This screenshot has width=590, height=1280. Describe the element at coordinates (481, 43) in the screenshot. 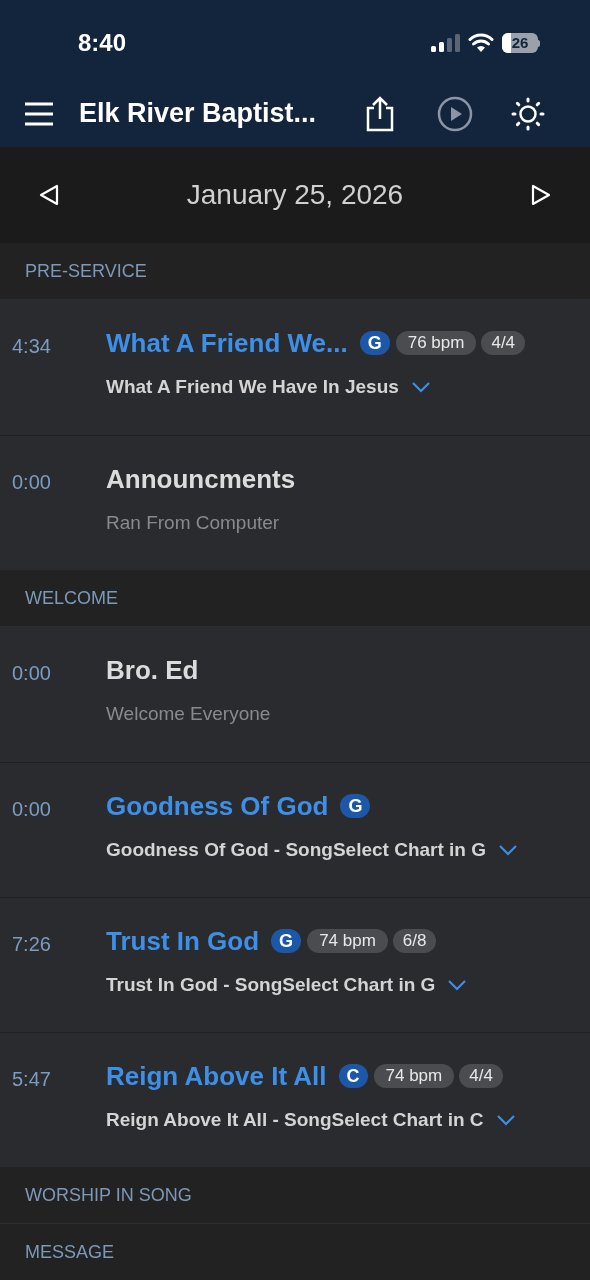

I see `wifi-icon` at that location.